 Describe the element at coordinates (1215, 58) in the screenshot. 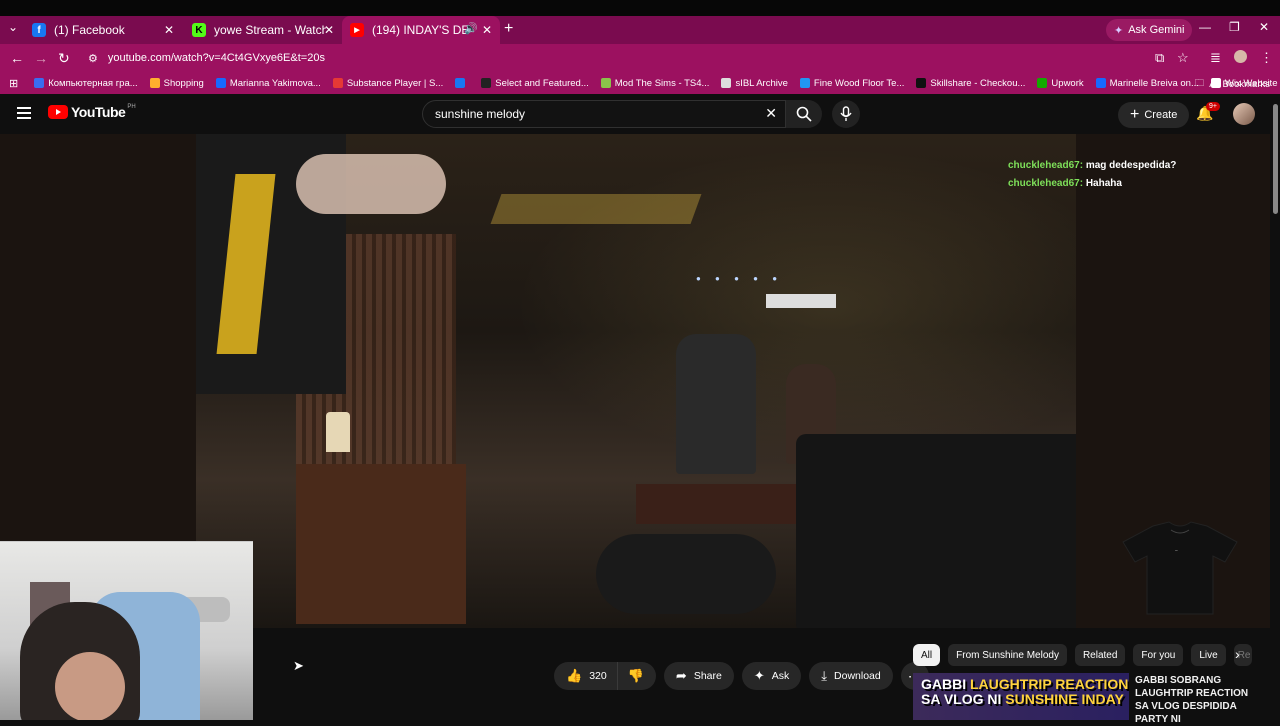

I see `media-controls-icon: ≣` at that location.